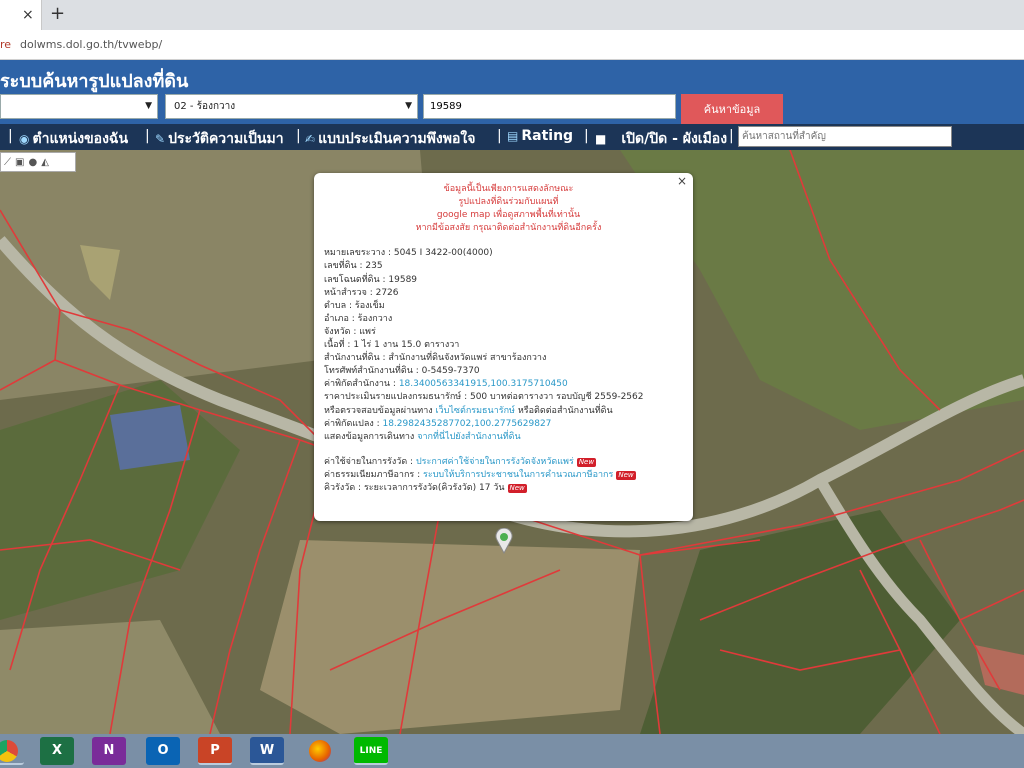 The width and height of the screenshot is (1024, 768). I want to click on rating-icon: ▤, so click(513, 136).